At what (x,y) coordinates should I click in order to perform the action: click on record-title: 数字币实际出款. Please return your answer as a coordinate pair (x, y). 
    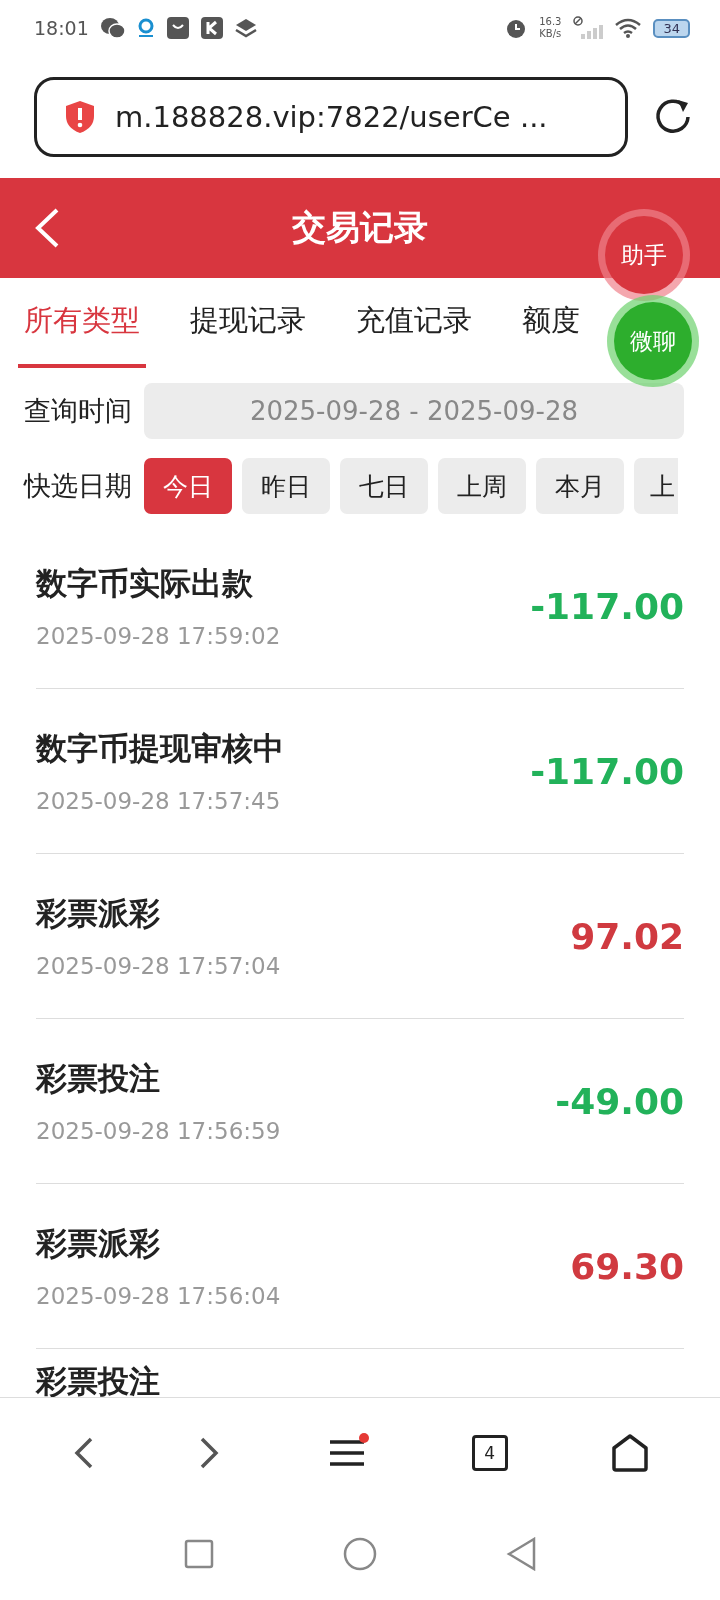
    Looking at the image, I should click on (145, 583).